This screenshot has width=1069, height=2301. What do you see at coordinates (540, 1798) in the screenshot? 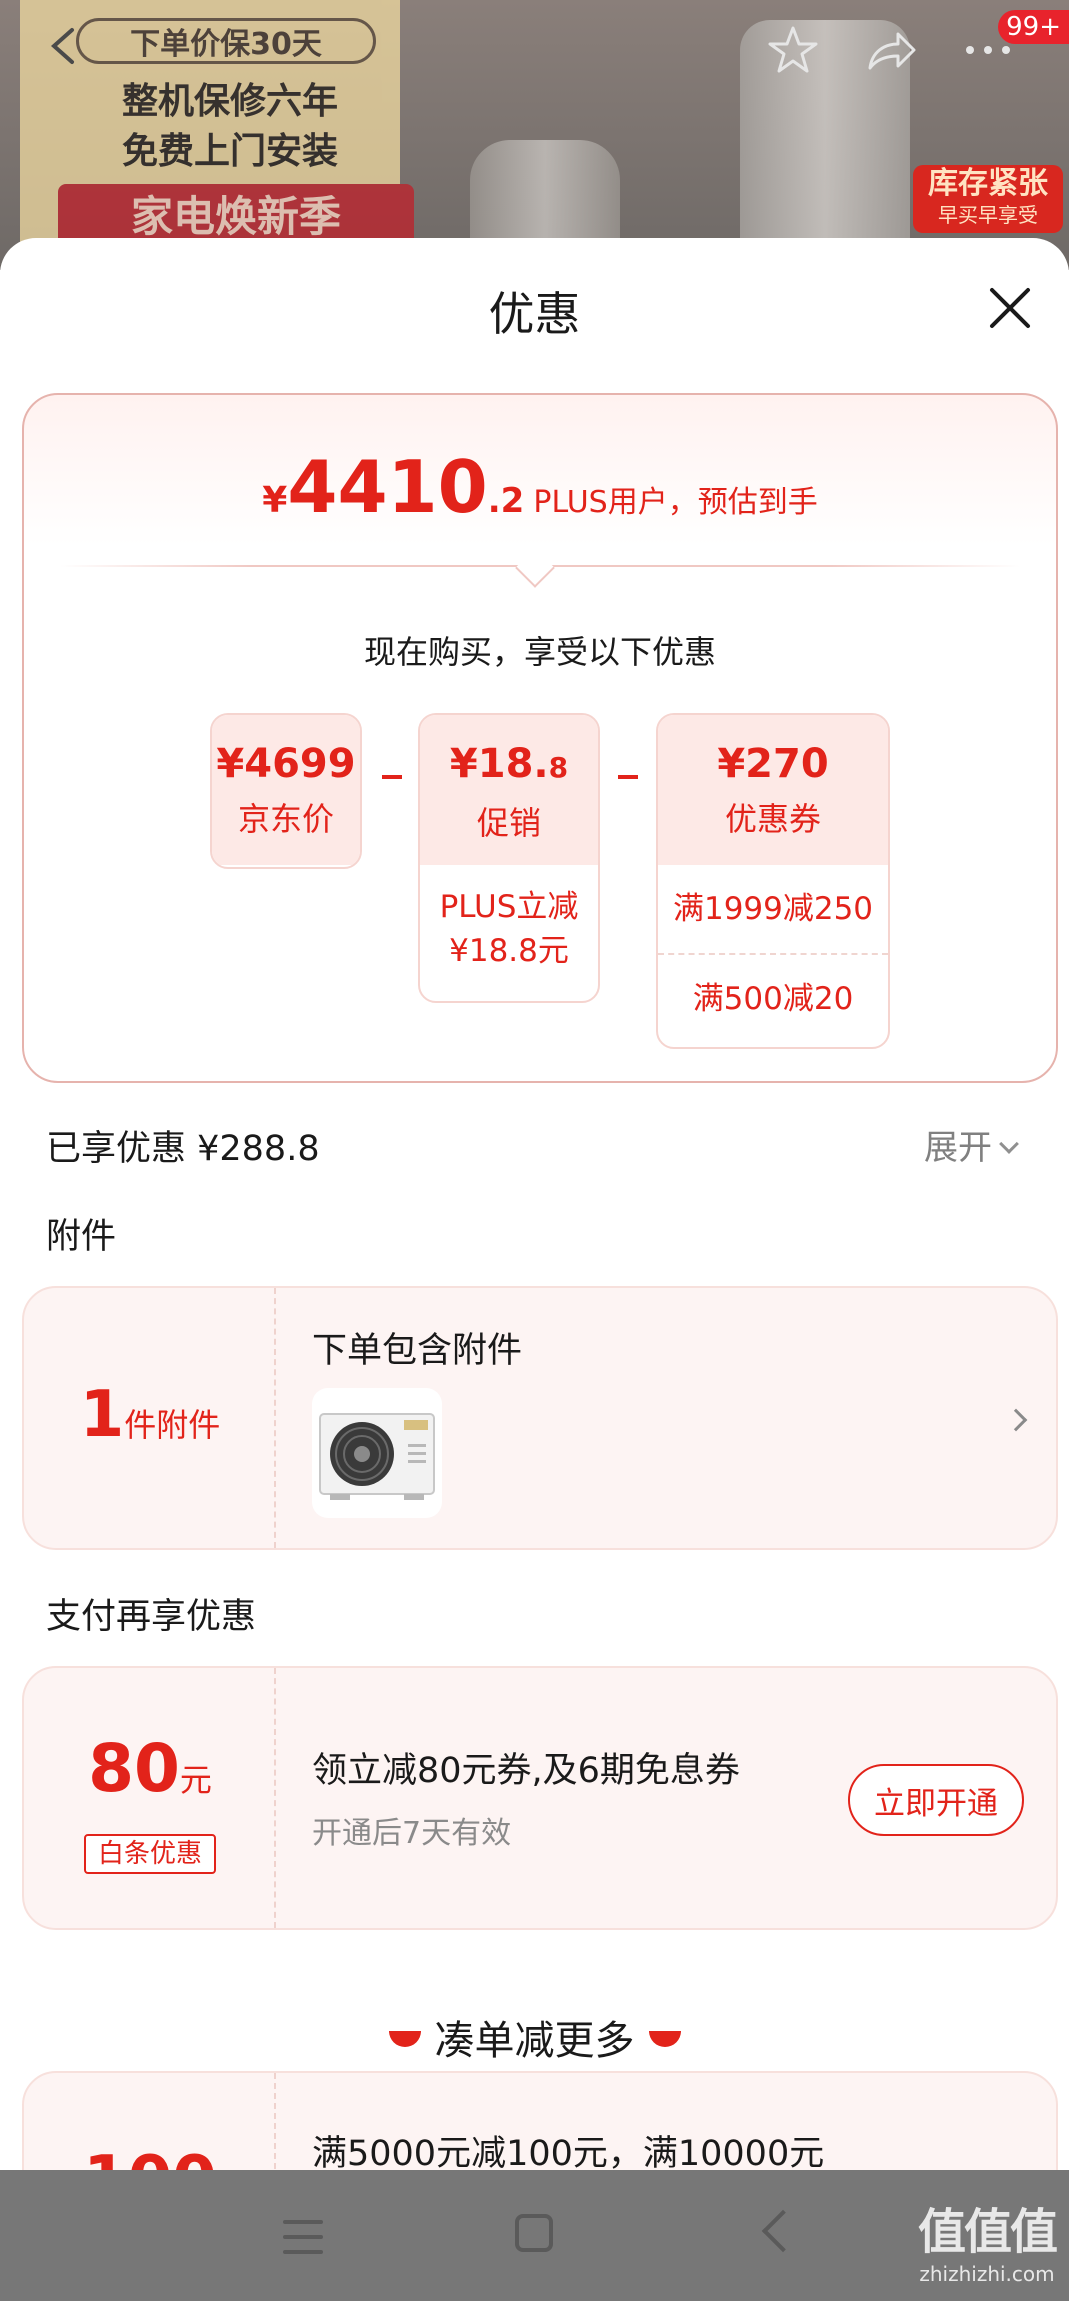
I see `payment-offer-card: 80元 白条优惠 领立减80元券,及6期免息券 开通后7天有效 立即开通` at bounding box center [540, 1798].